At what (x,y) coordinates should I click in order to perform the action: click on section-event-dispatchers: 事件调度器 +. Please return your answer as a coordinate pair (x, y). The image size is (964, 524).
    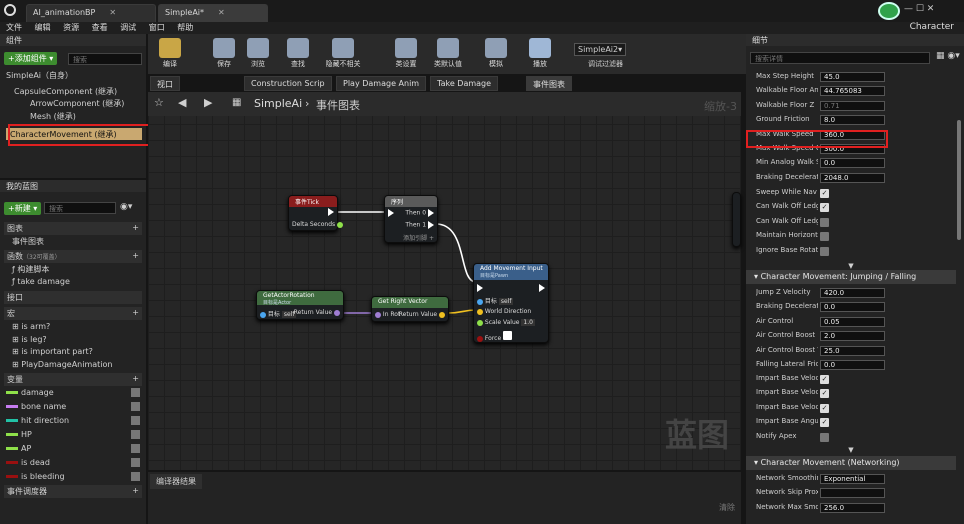
    Looking at the image, I should click on (73, 491).